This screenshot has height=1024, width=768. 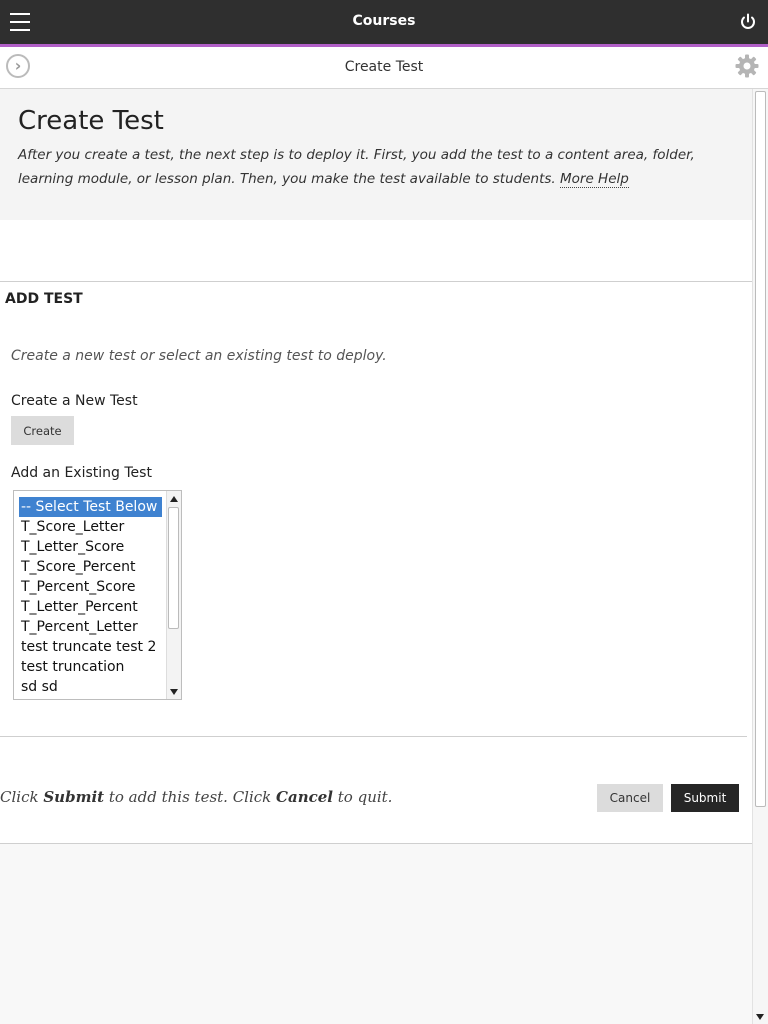 What do you see at coordinates (42, 430) in the screenshot?
I see `create-button: Create` at bounding box center [42, 430].